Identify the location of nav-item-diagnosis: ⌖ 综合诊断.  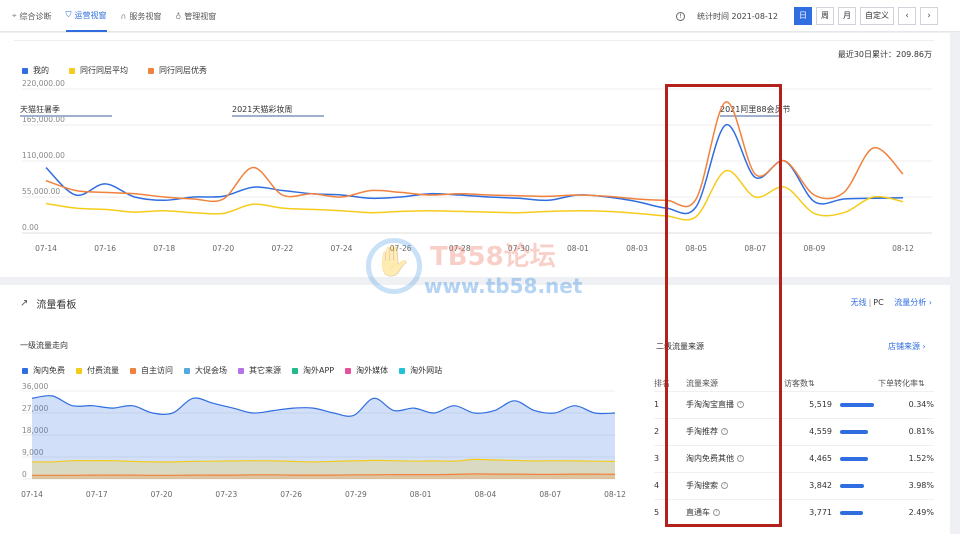
(32, 16).